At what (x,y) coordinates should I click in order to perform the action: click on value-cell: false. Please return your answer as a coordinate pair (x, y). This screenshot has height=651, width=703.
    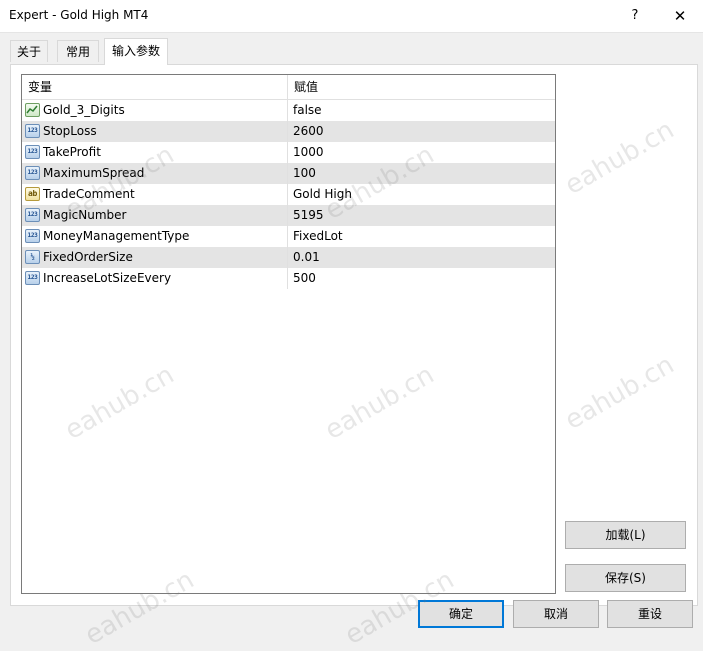
    Looking at the image, I should click on (421, 110).